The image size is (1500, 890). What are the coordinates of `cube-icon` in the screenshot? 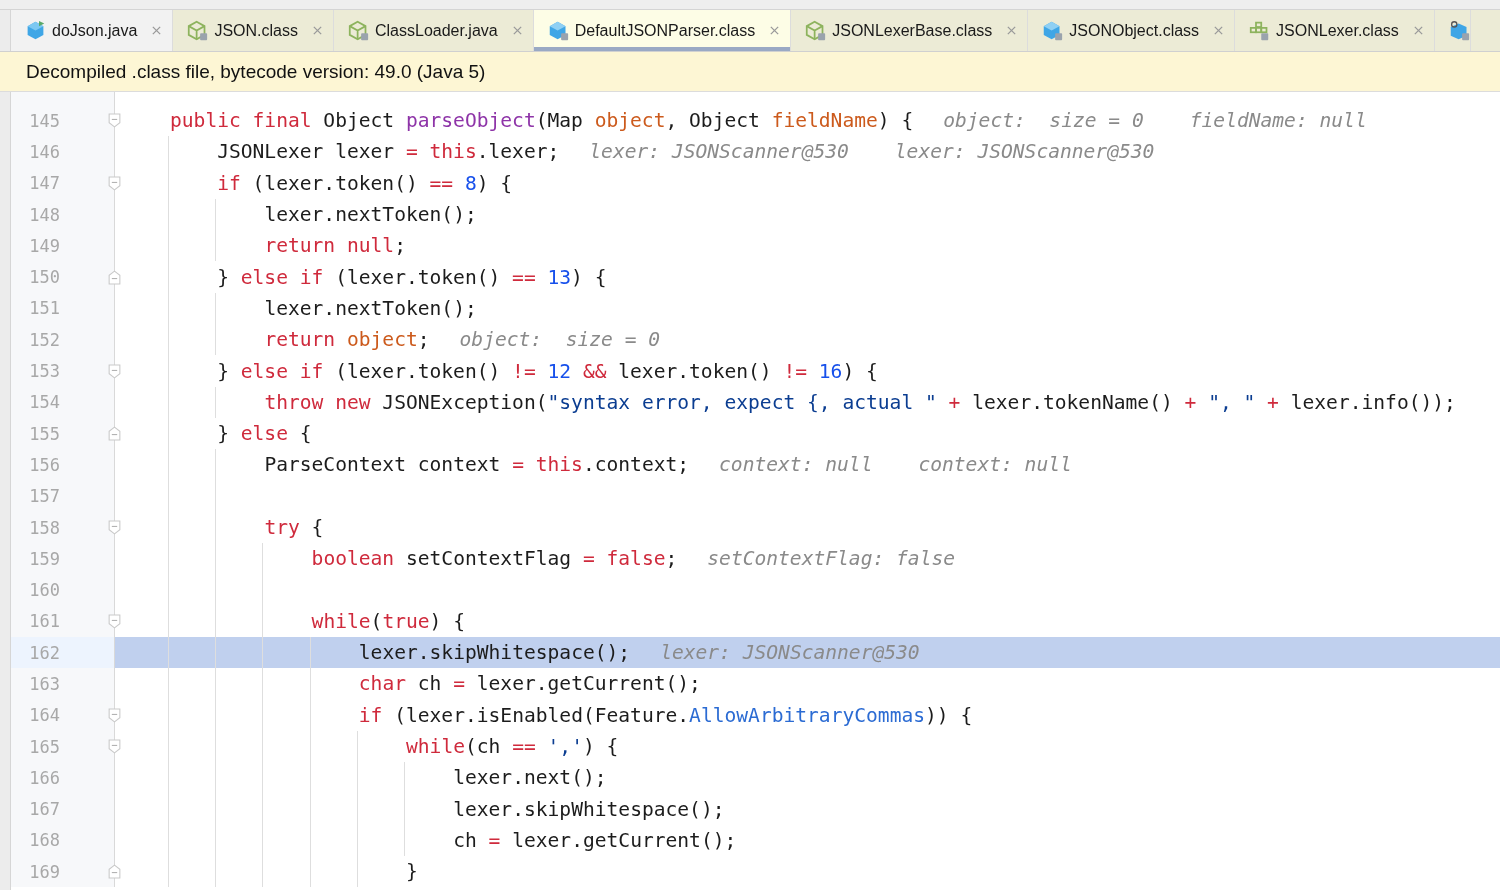 It's located at (35, 30).